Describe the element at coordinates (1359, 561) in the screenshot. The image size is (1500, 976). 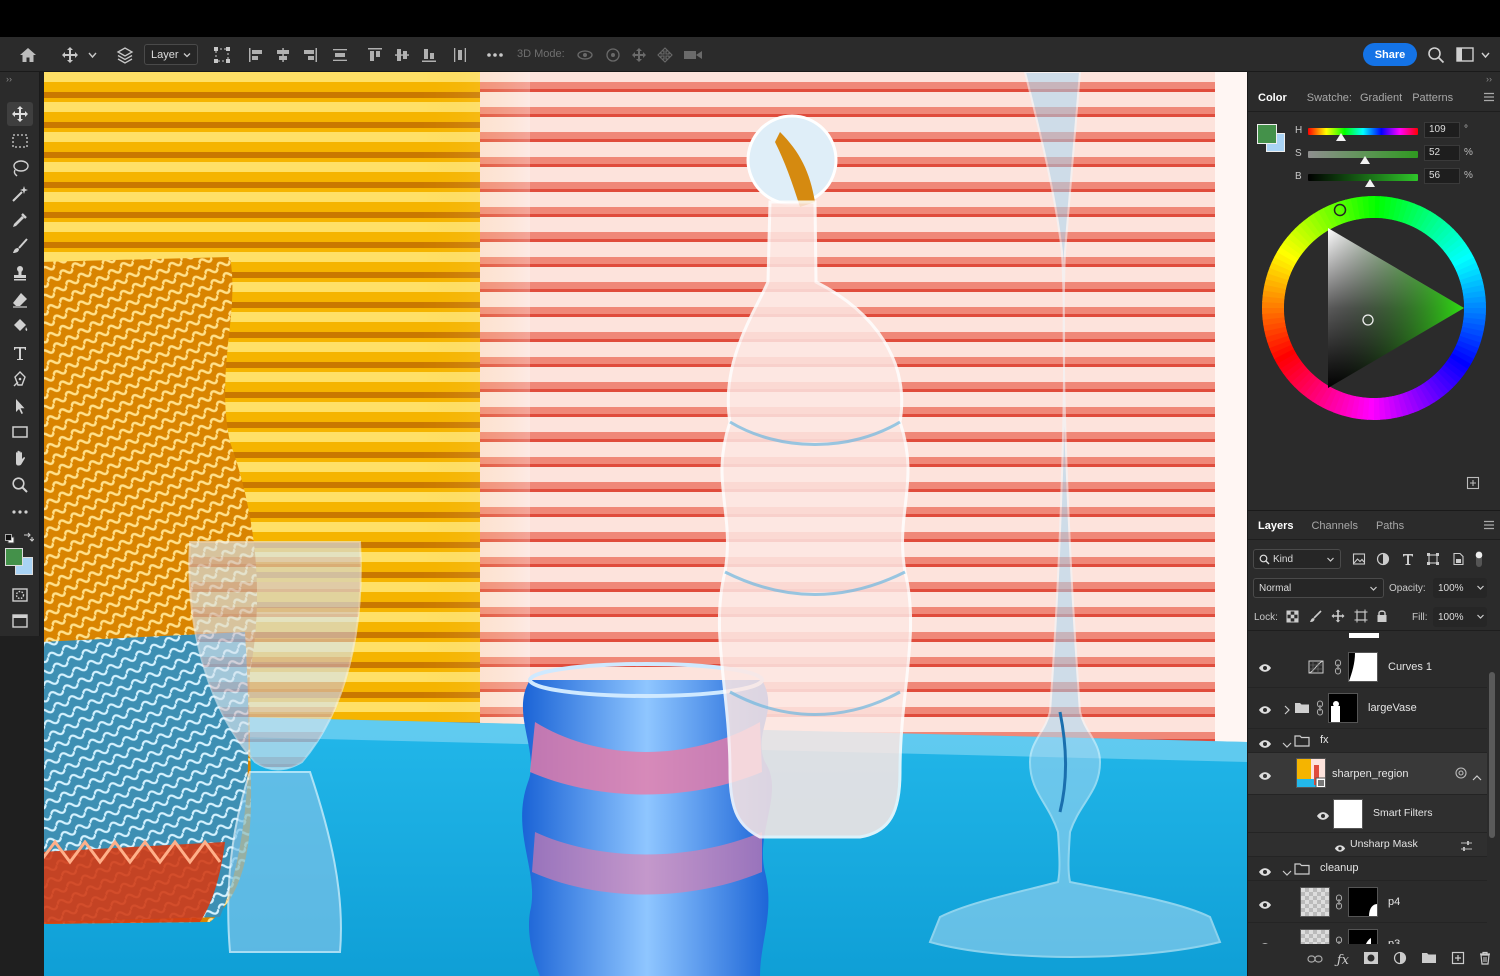
I see `filter-pixel-icon` at that location.